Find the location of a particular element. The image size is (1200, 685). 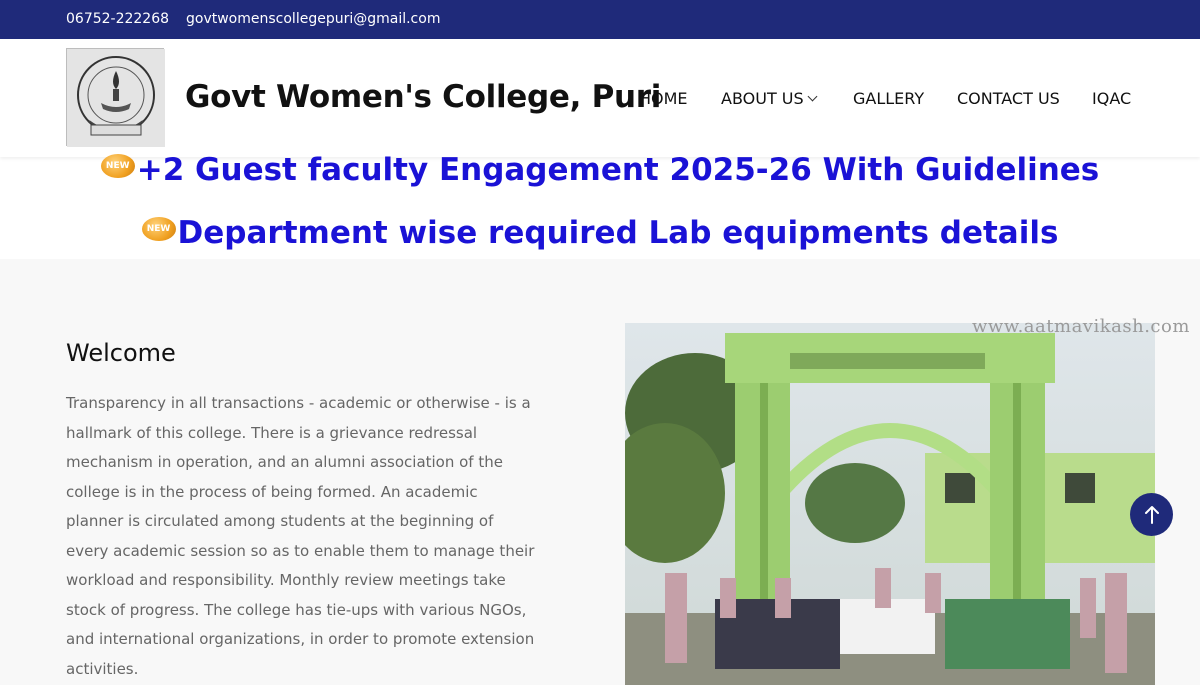

chevron-down-icon is located at coordinates (812, 96).